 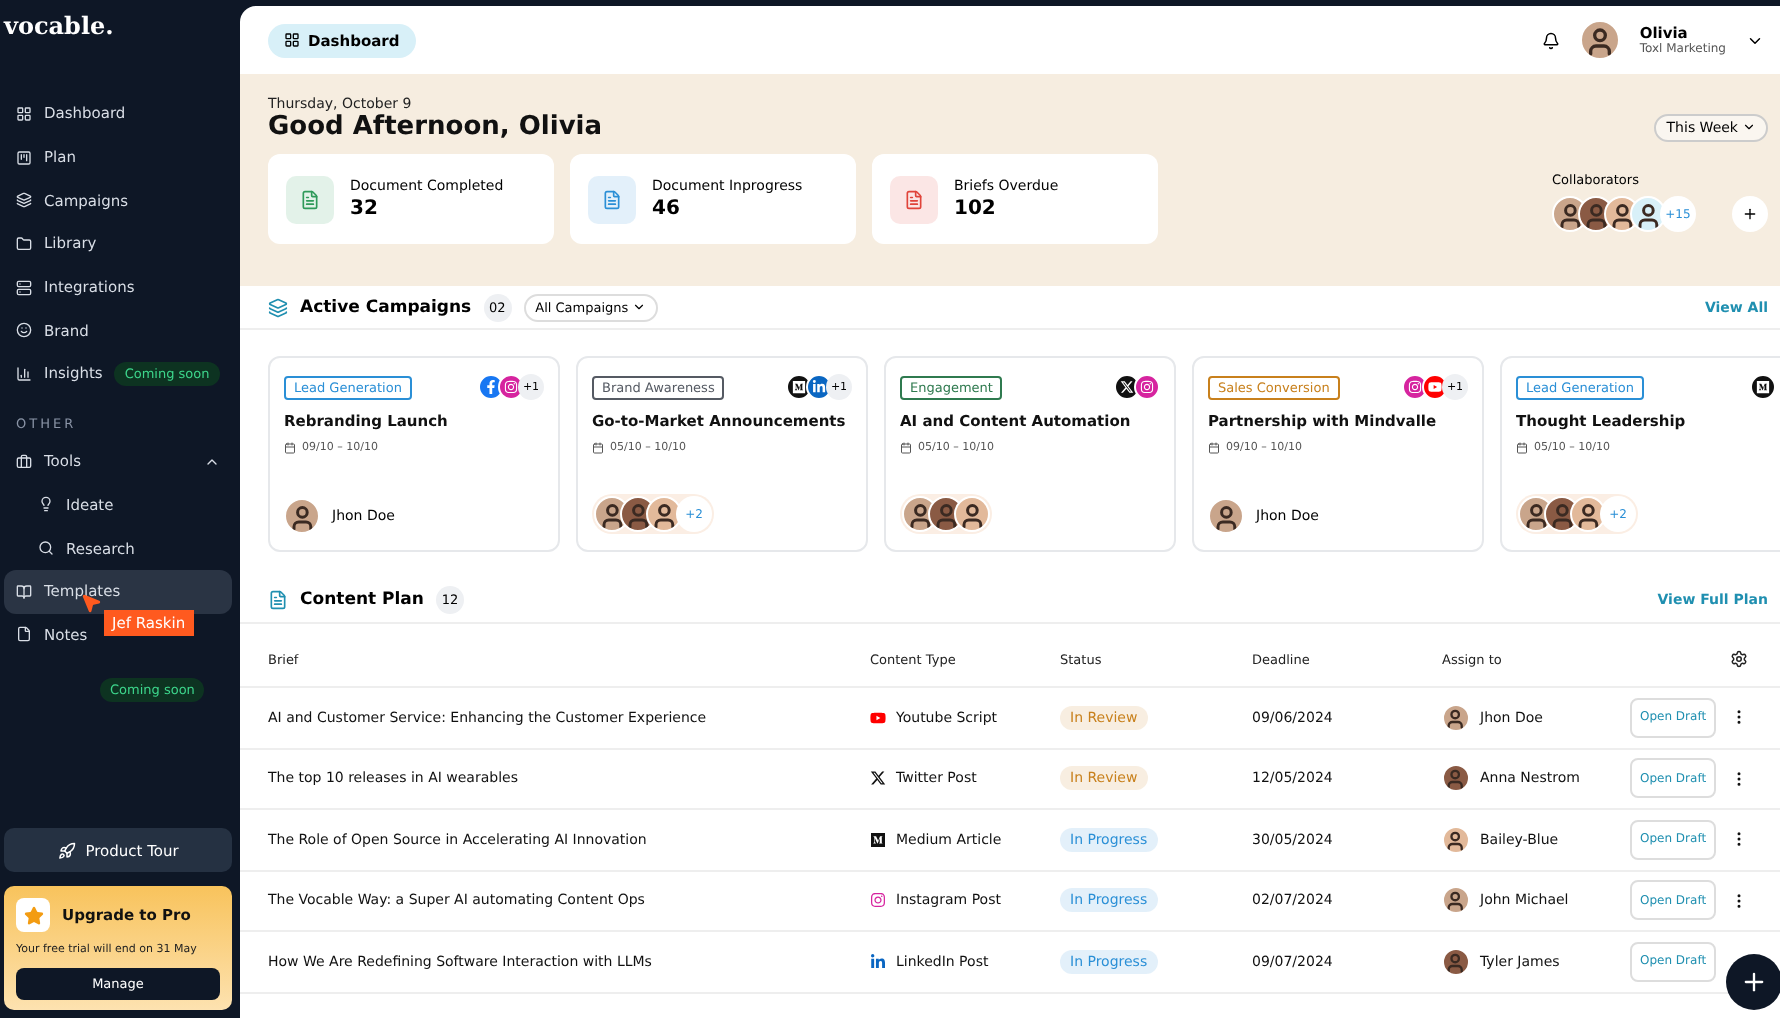 What do you see at coordinates (362, 599) in the screenshot?
I see `section-title: Content Plan` at bounding box center [362, 599].